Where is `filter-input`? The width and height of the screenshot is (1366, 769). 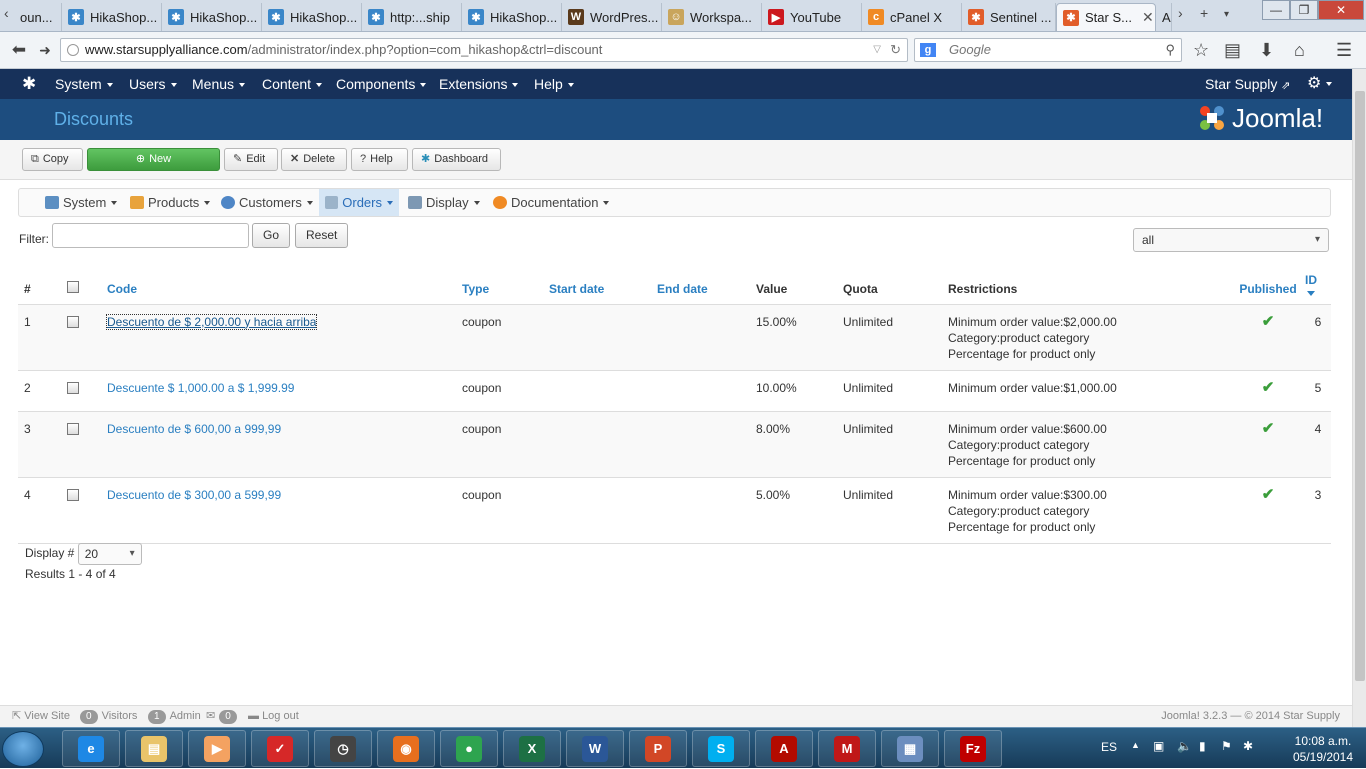
filter-input is located at coordinates (150, 235).